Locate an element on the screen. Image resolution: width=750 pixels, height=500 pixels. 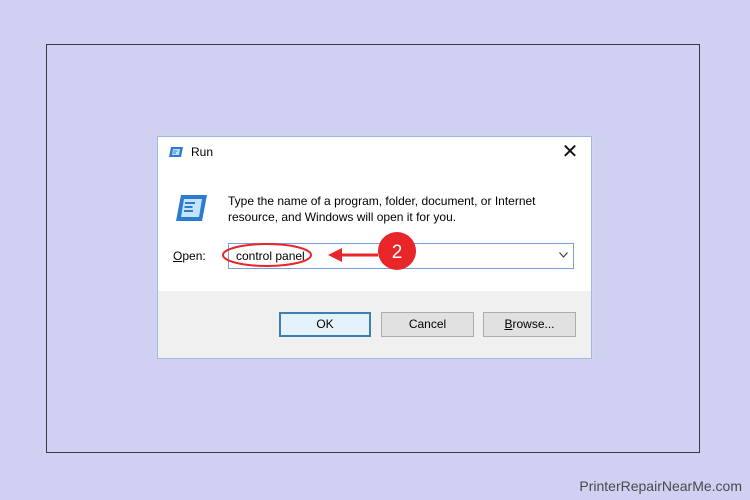
watermark: PrinterRepairNearMe.com is located at coordinates (660, 486).